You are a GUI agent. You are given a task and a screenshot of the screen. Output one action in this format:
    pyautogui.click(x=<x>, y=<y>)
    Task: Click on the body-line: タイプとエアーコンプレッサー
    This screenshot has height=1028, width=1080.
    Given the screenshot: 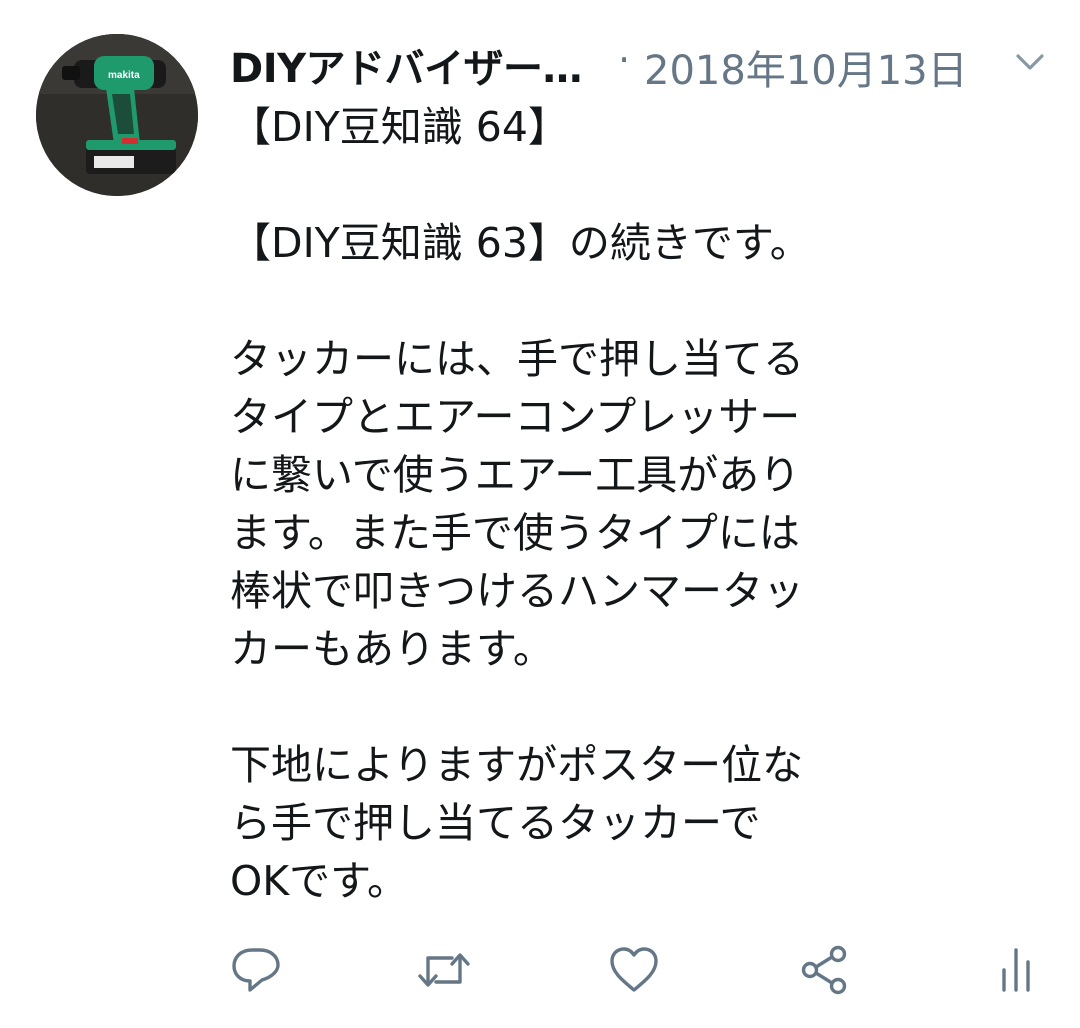 What is the action you would take?
    pyautogui.click(x=515, y=417)
    